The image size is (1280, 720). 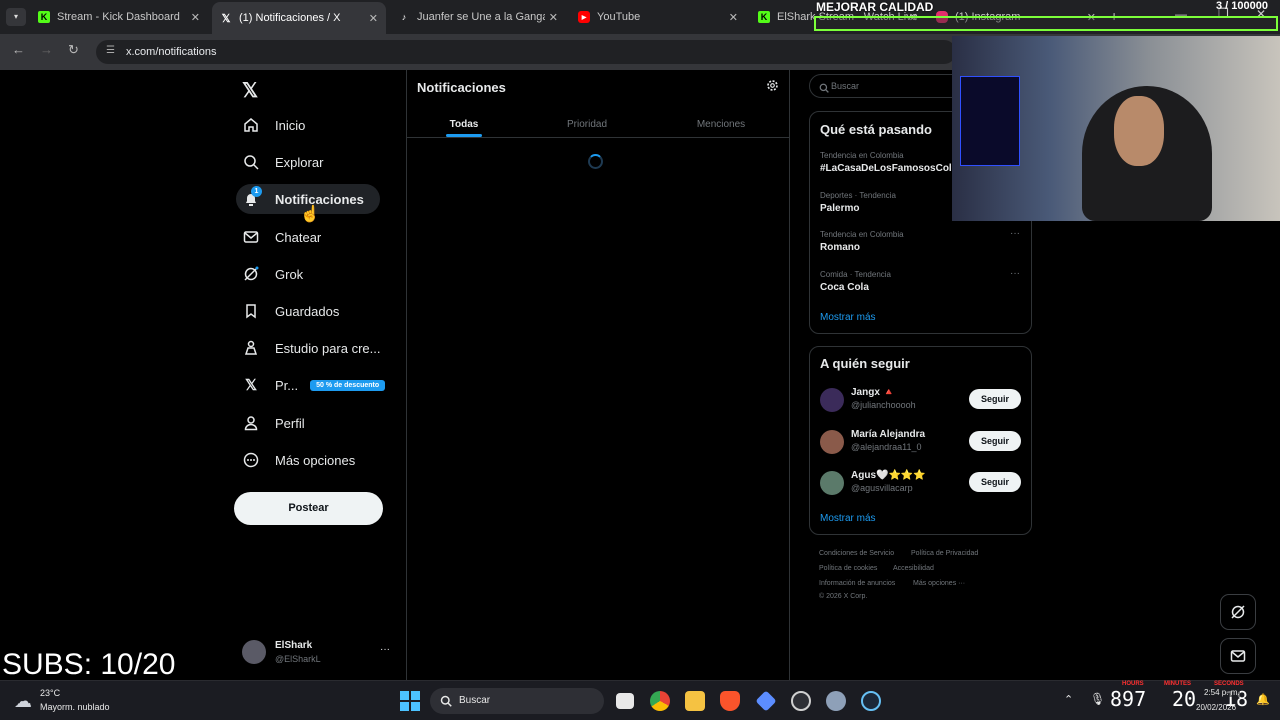 I want to click on tab-prioridad: Prioridad, so click(x=587, y=123).